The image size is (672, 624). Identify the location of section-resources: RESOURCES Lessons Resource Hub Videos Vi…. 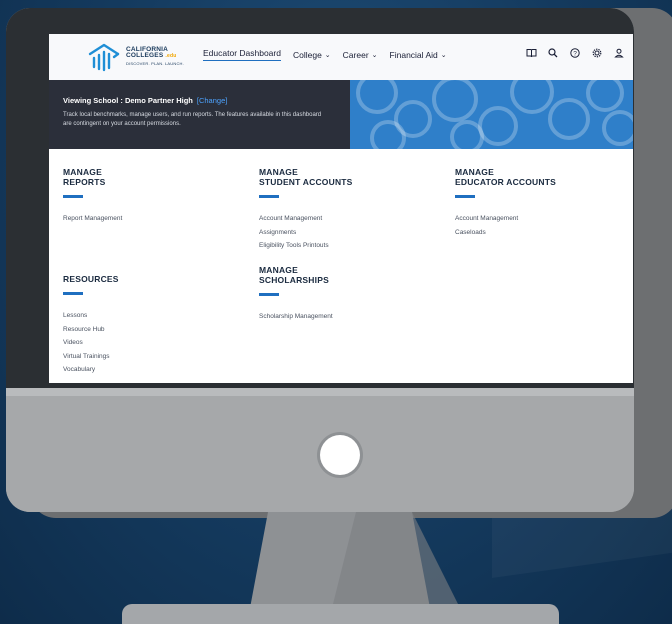
(92, 325).